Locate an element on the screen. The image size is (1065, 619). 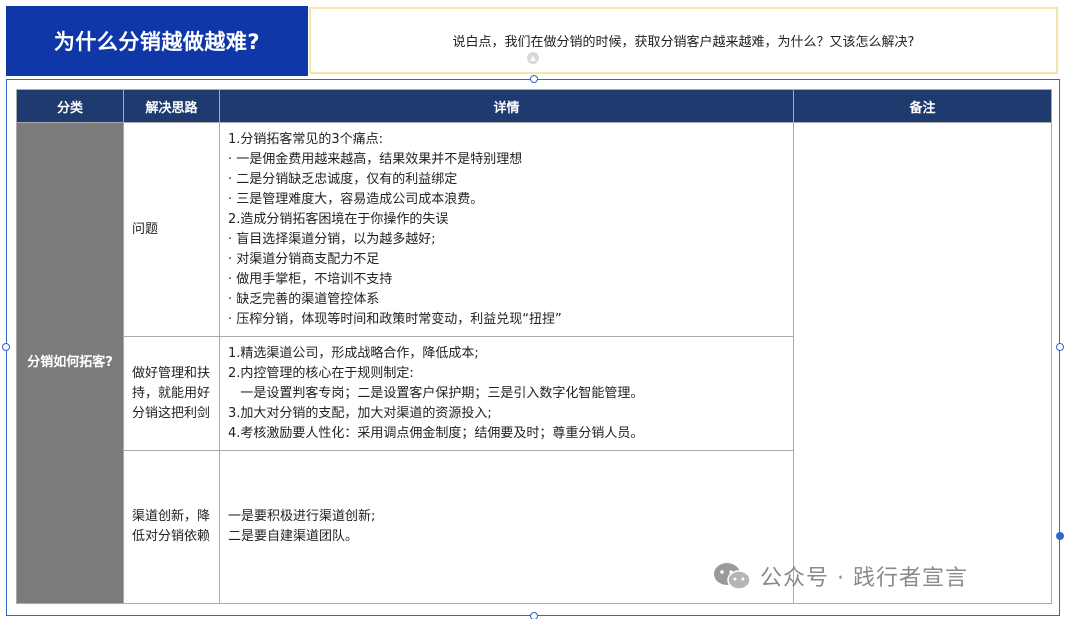
header-approach: 解决思路 is located at coordinates (171, 106).